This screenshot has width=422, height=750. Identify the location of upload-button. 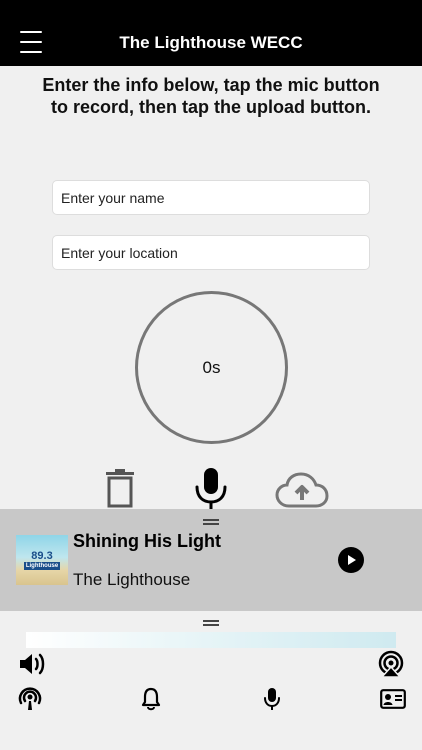
(302, 490).